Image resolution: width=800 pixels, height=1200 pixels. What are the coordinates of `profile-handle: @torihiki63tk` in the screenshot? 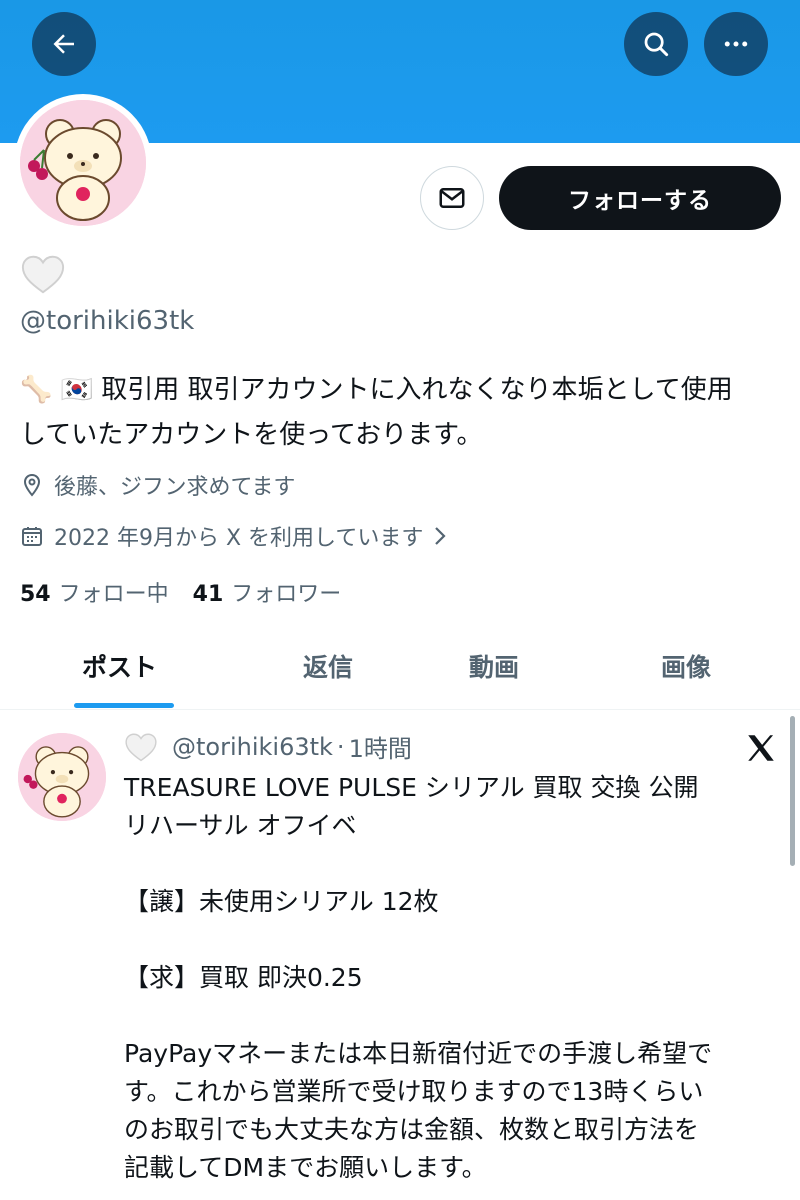 It's located at (107, 321).